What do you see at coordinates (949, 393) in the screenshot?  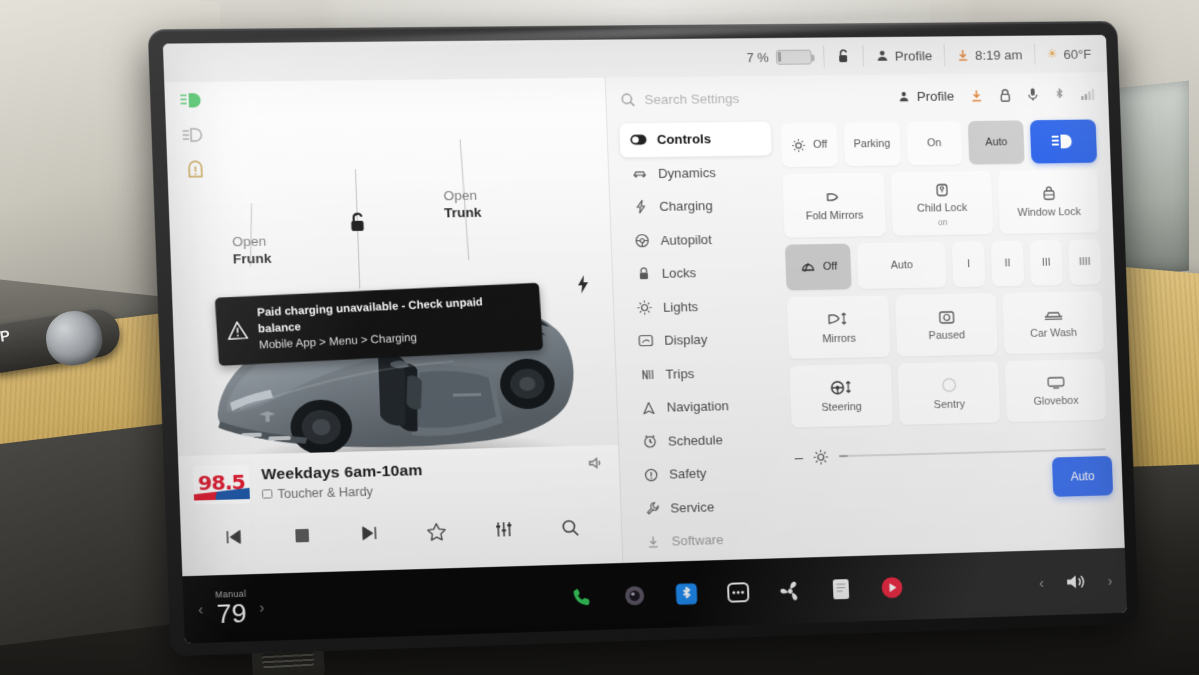 I see `sentry-button: Sentry` at bounding box center [949, 393].